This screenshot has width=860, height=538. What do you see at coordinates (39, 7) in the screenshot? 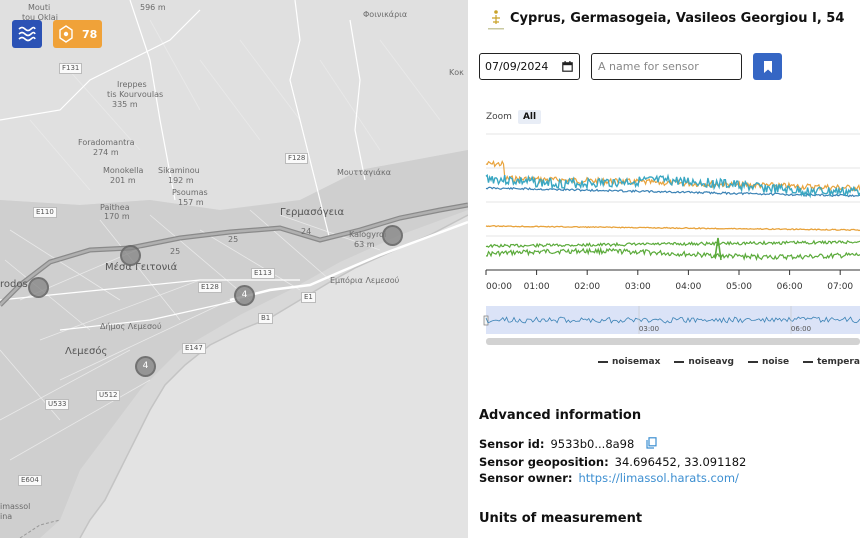
I see `map-place-label: Mouti` at bounding box center [39, 7].